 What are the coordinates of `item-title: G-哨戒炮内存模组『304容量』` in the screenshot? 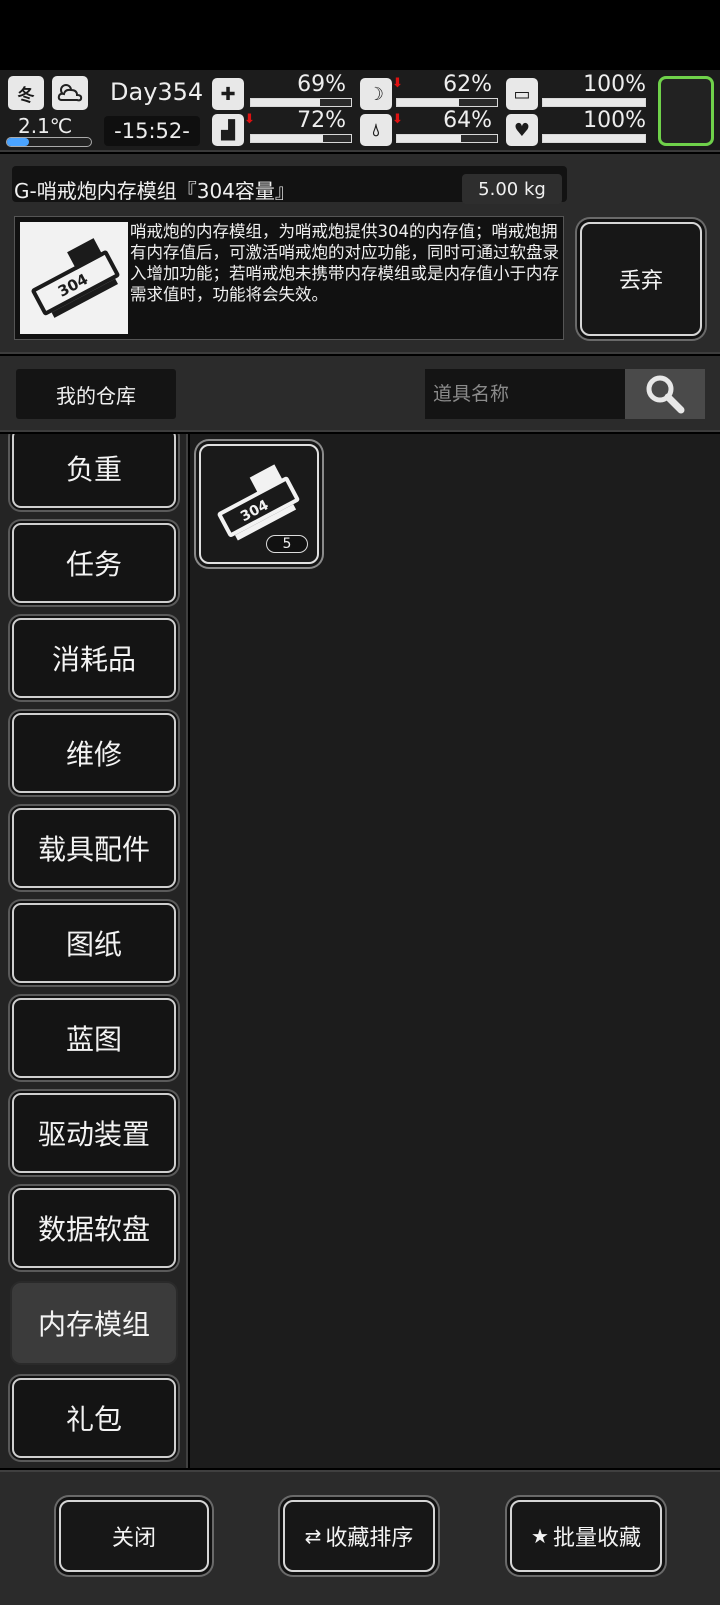 It's located at (154, 191).